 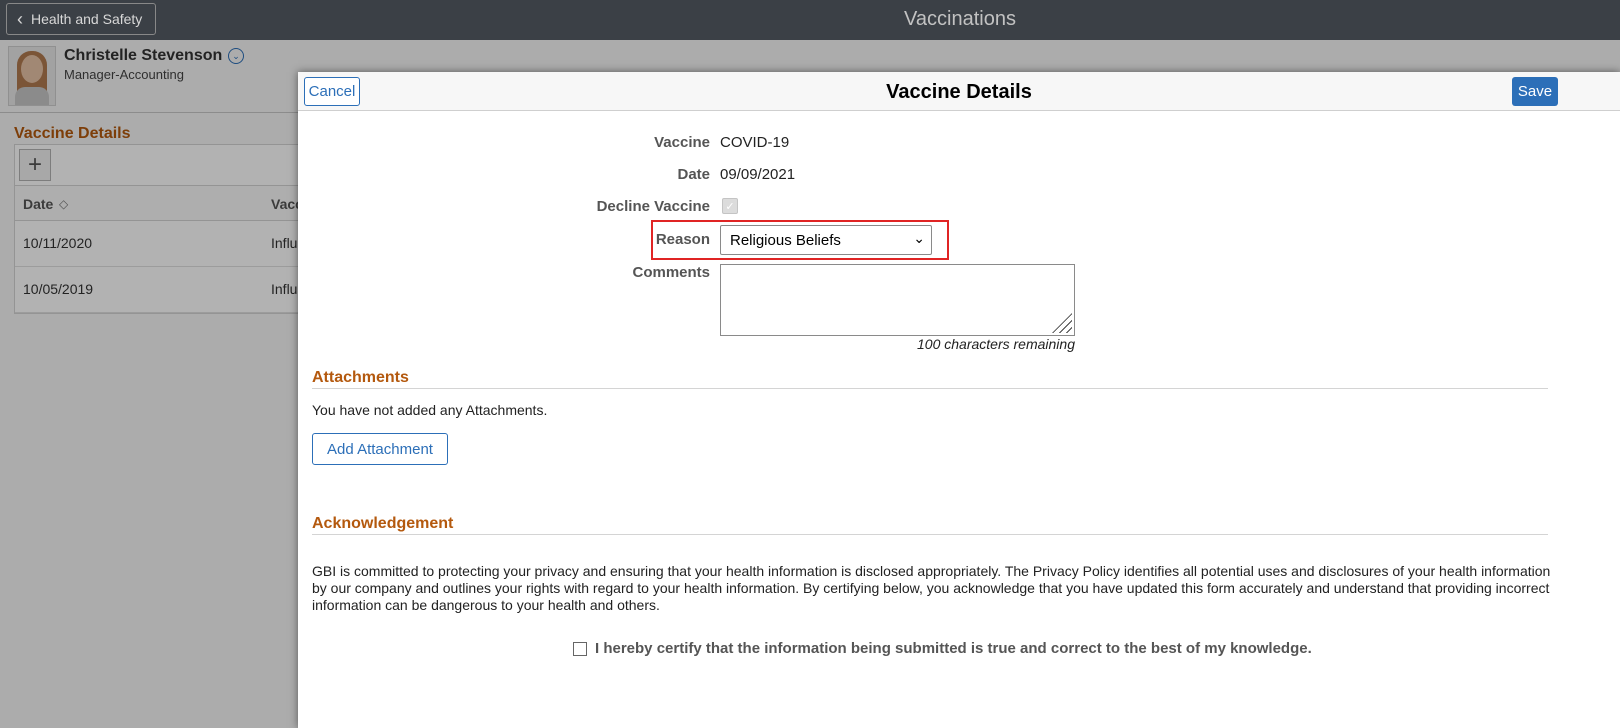 I want to click on modal-header: Cancel Vaccine Details Save, so click(x=959, y=91).